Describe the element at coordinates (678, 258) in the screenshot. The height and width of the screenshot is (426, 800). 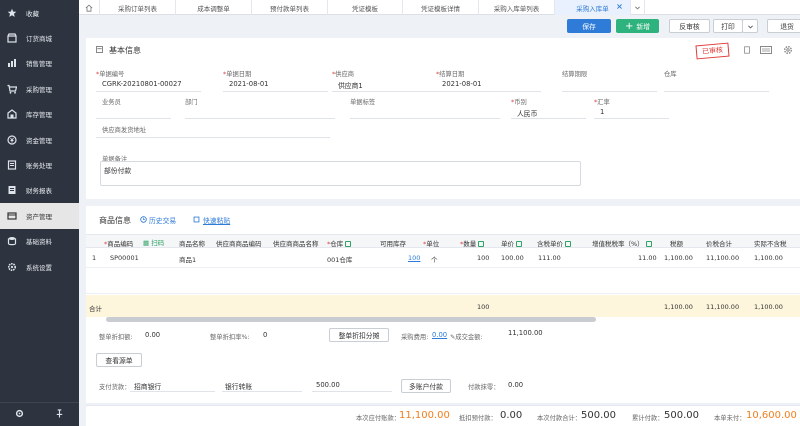
I see `row-tax: 1,100.00` at that location.